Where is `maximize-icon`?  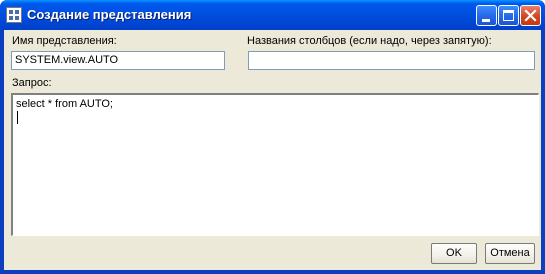
maximize-icon is located at coordinates (508, 15).